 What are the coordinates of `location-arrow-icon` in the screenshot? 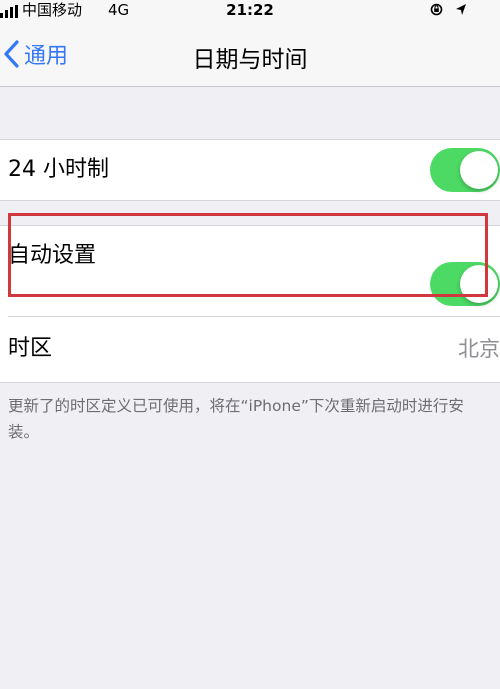 It's located at (461, 9).